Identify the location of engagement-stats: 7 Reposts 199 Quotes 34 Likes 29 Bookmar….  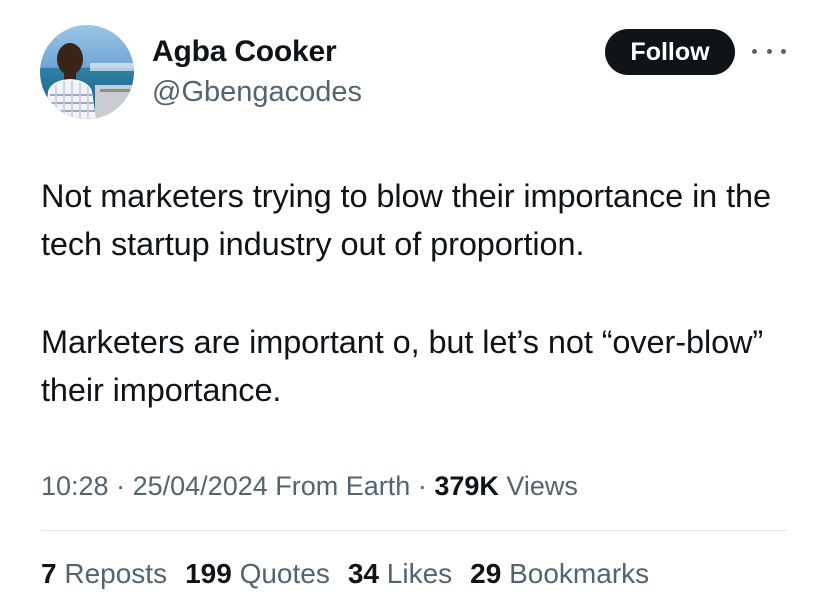
(354, 574).